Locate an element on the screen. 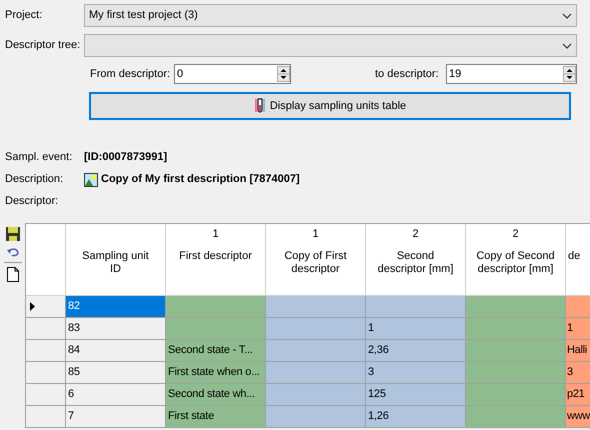 This screenshot has width=590, height=430. table-cell: 82 is located at coordinates (116, 307).